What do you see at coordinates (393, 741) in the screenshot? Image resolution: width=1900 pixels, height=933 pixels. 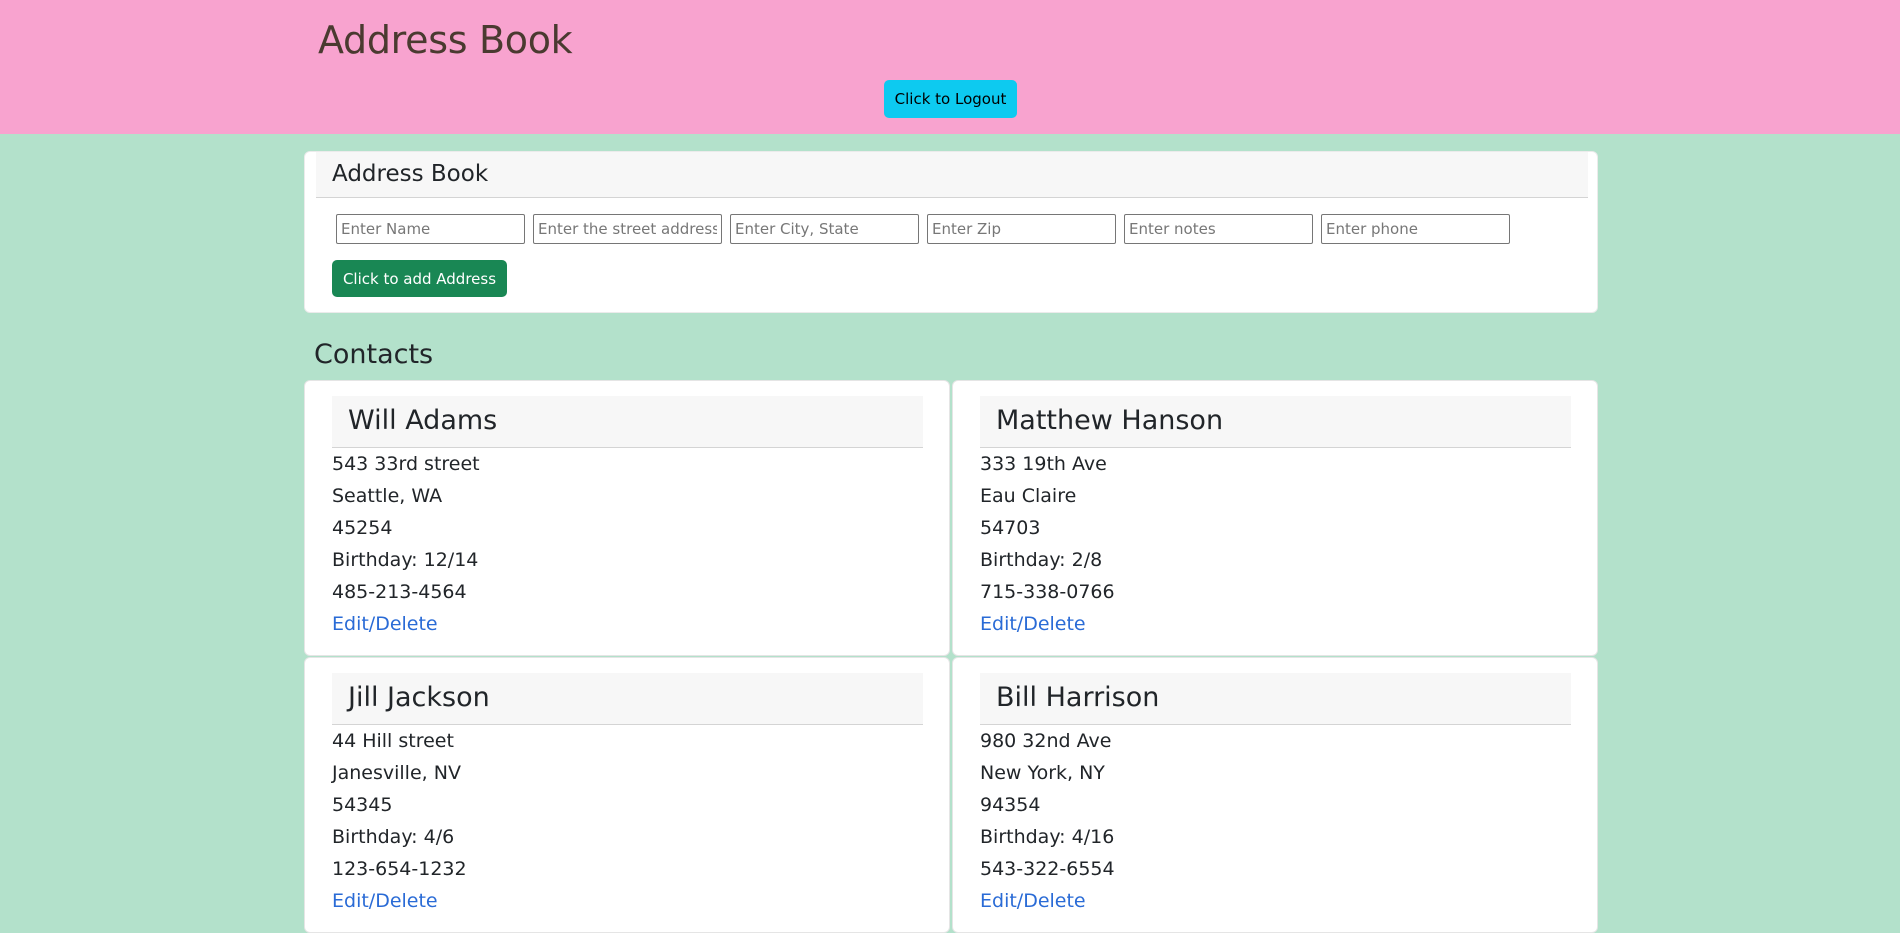 I see `contact-street: 44 Hill street` at bounding box center [393, 741].